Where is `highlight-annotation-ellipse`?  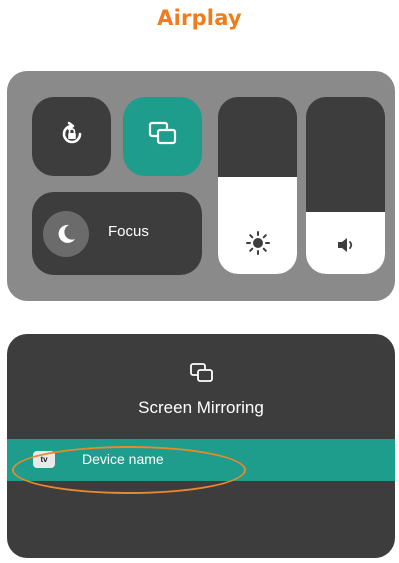 highlight-annotation-ellipse is located at coordinates (129, 470).